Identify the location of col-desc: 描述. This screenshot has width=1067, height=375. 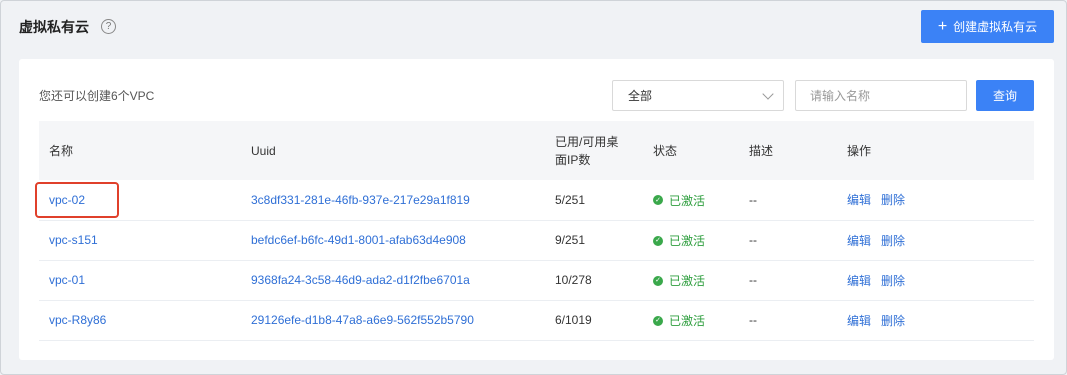
(761, 150).